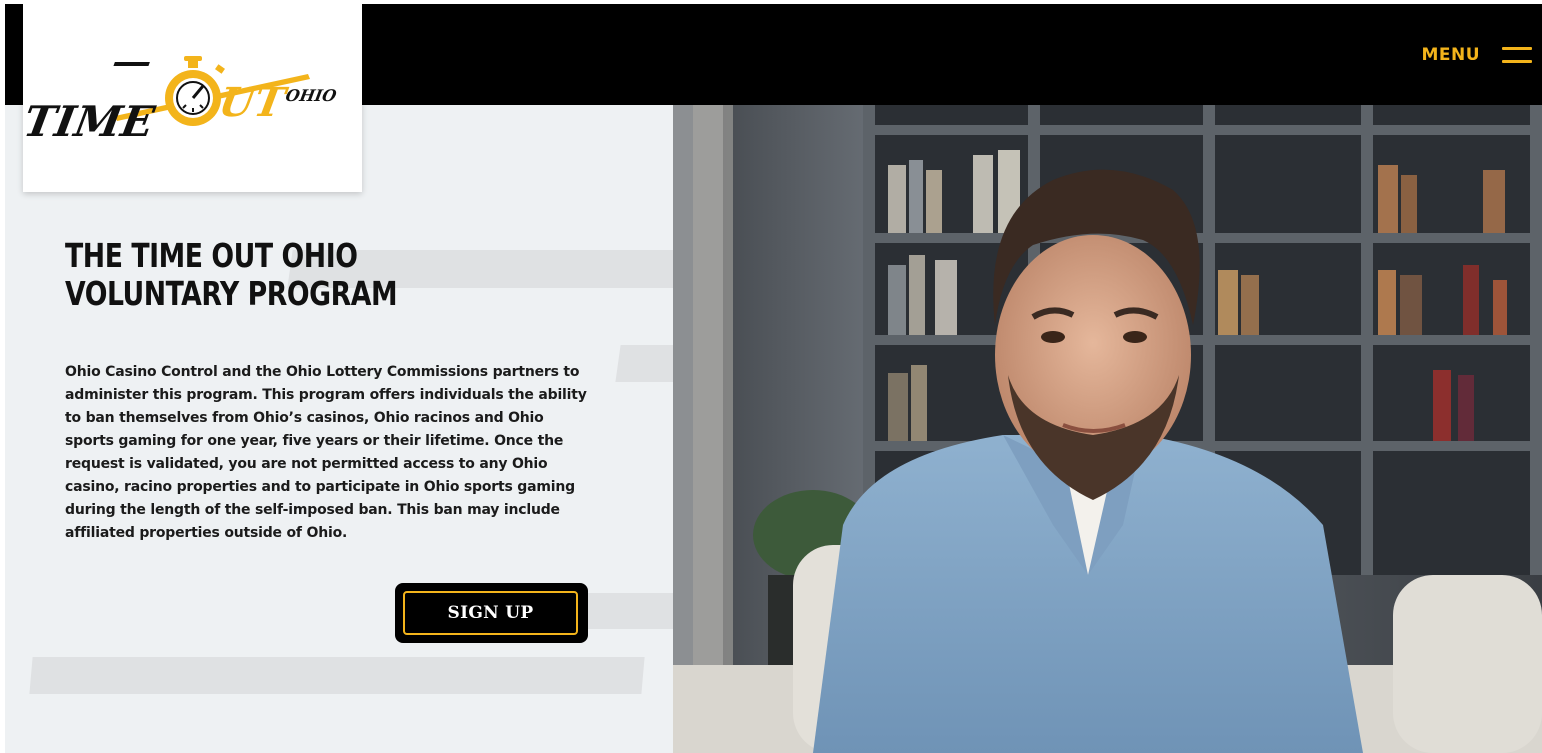  Describe the element at coordinates (231, 274) in the screenshot. I see `page-title: THE TIME OUT OHIO VOLUNTARY PROGRAM` at that location.